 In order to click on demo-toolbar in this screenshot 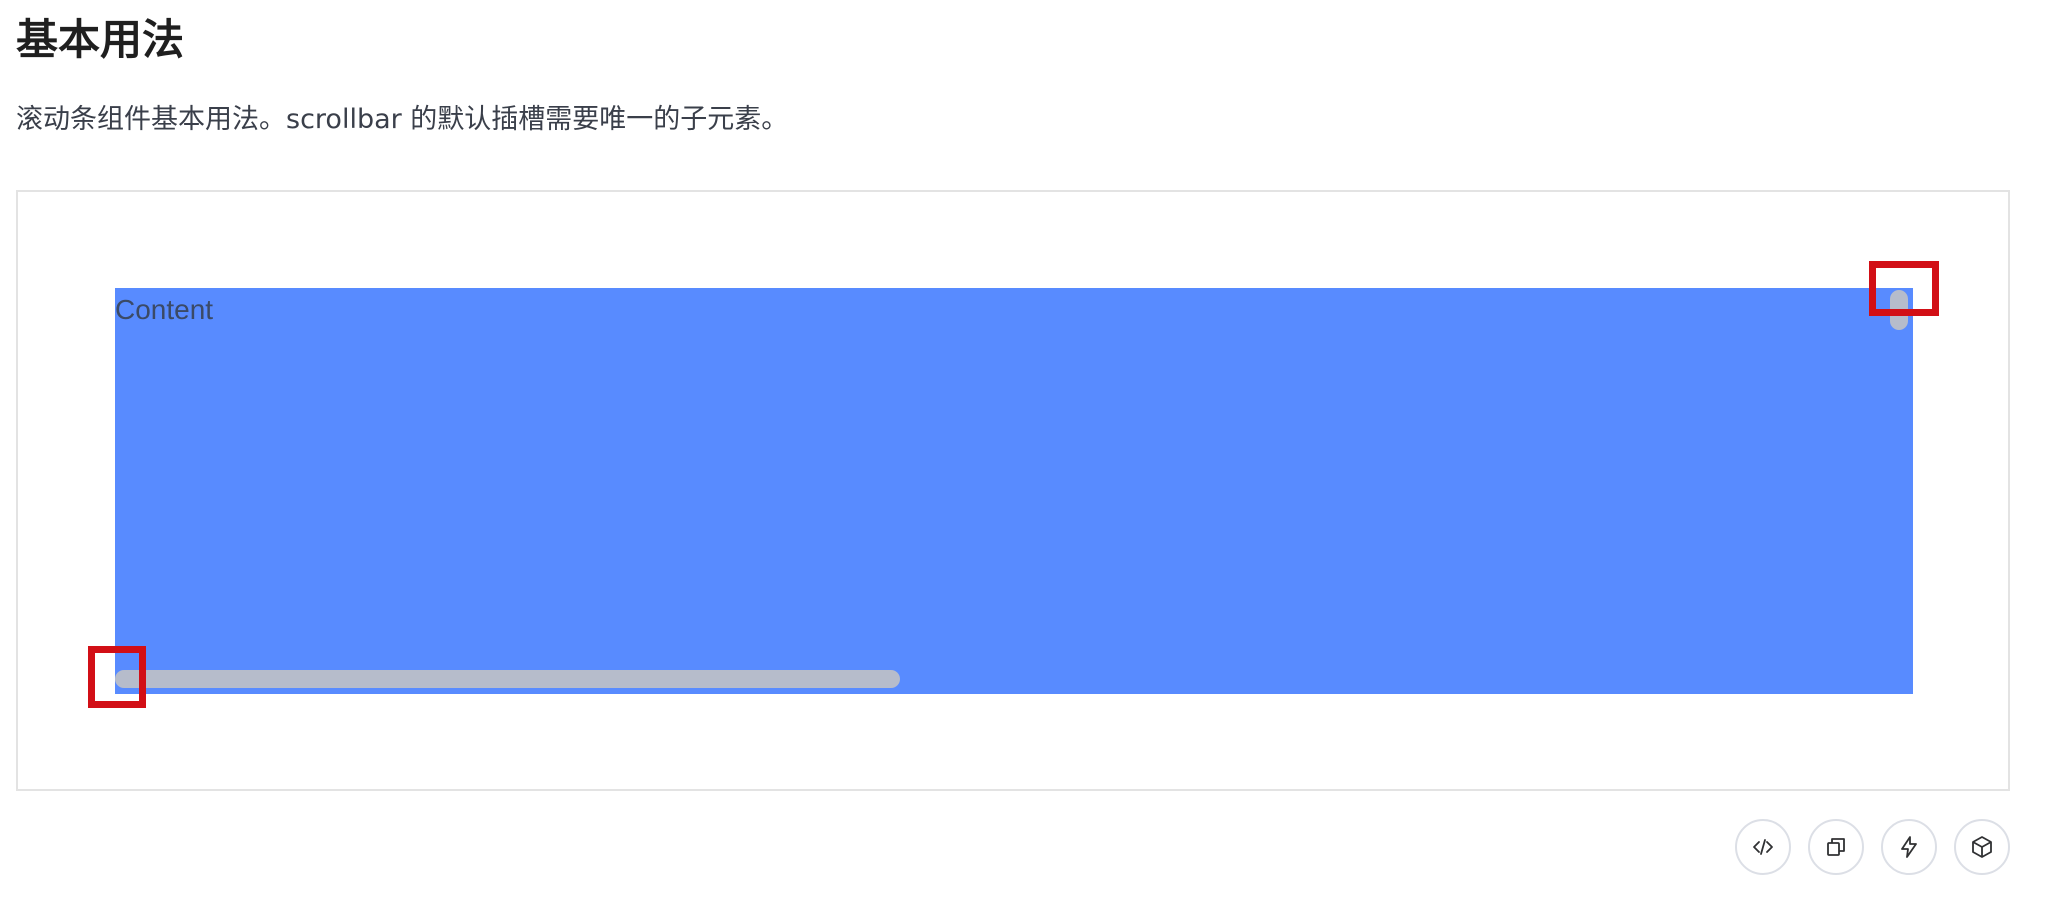, I will do `click(1872, 847)`.